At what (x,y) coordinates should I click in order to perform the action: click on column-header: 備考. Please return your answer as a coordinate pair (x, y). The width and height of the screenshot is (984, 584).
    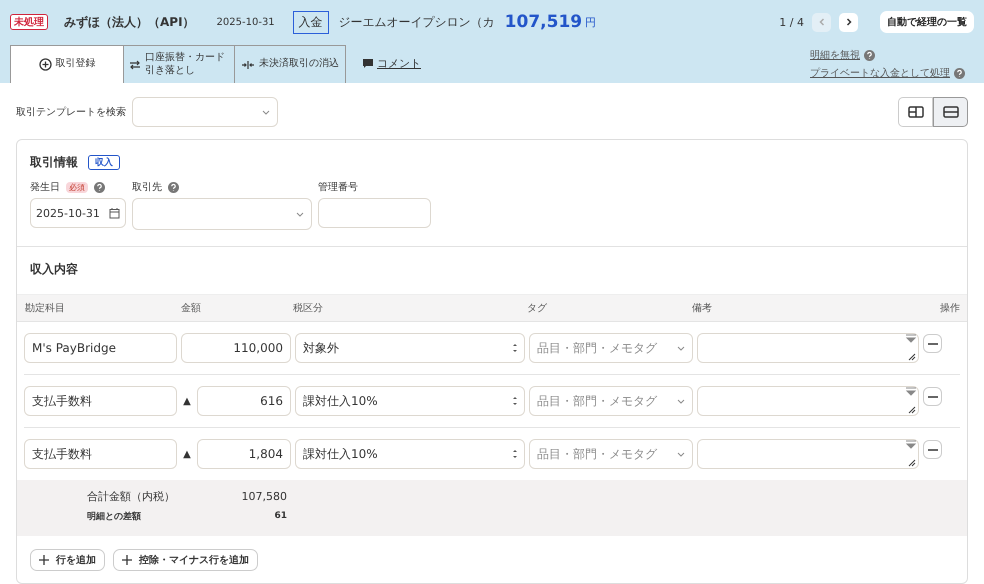
    Looking at the image, I should click on (702, 308).